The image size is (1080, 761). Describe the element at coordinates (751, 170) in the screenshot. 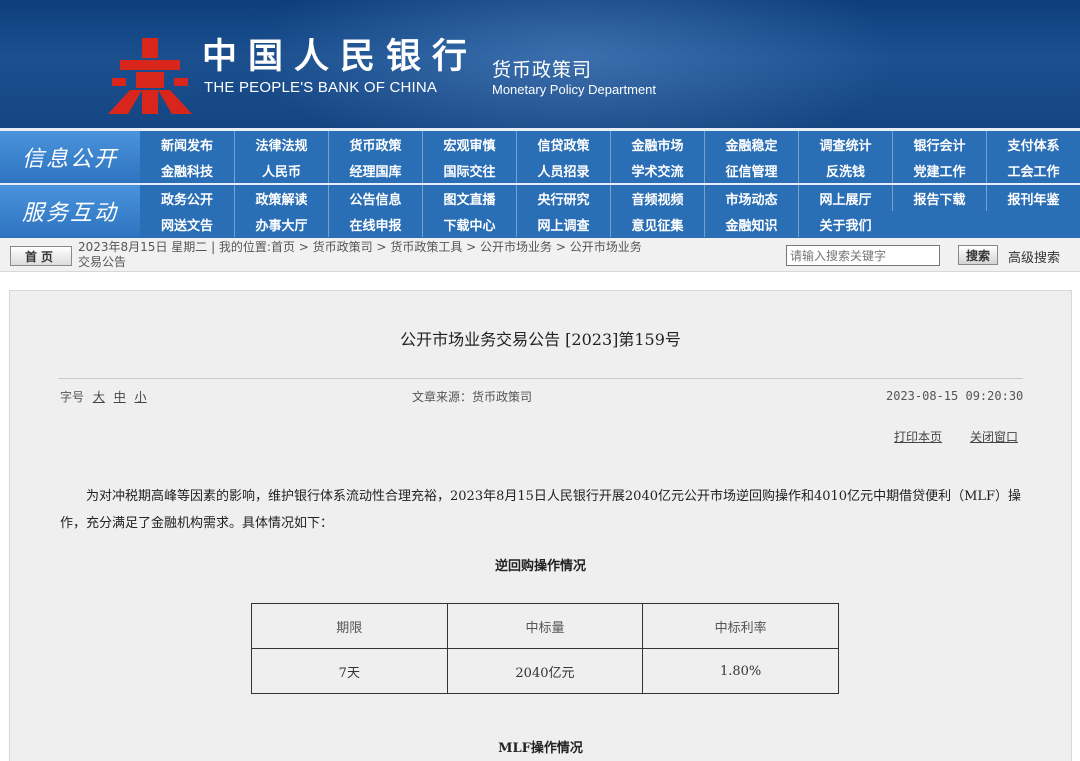

I see `nav-item: 征信管理` at that location.